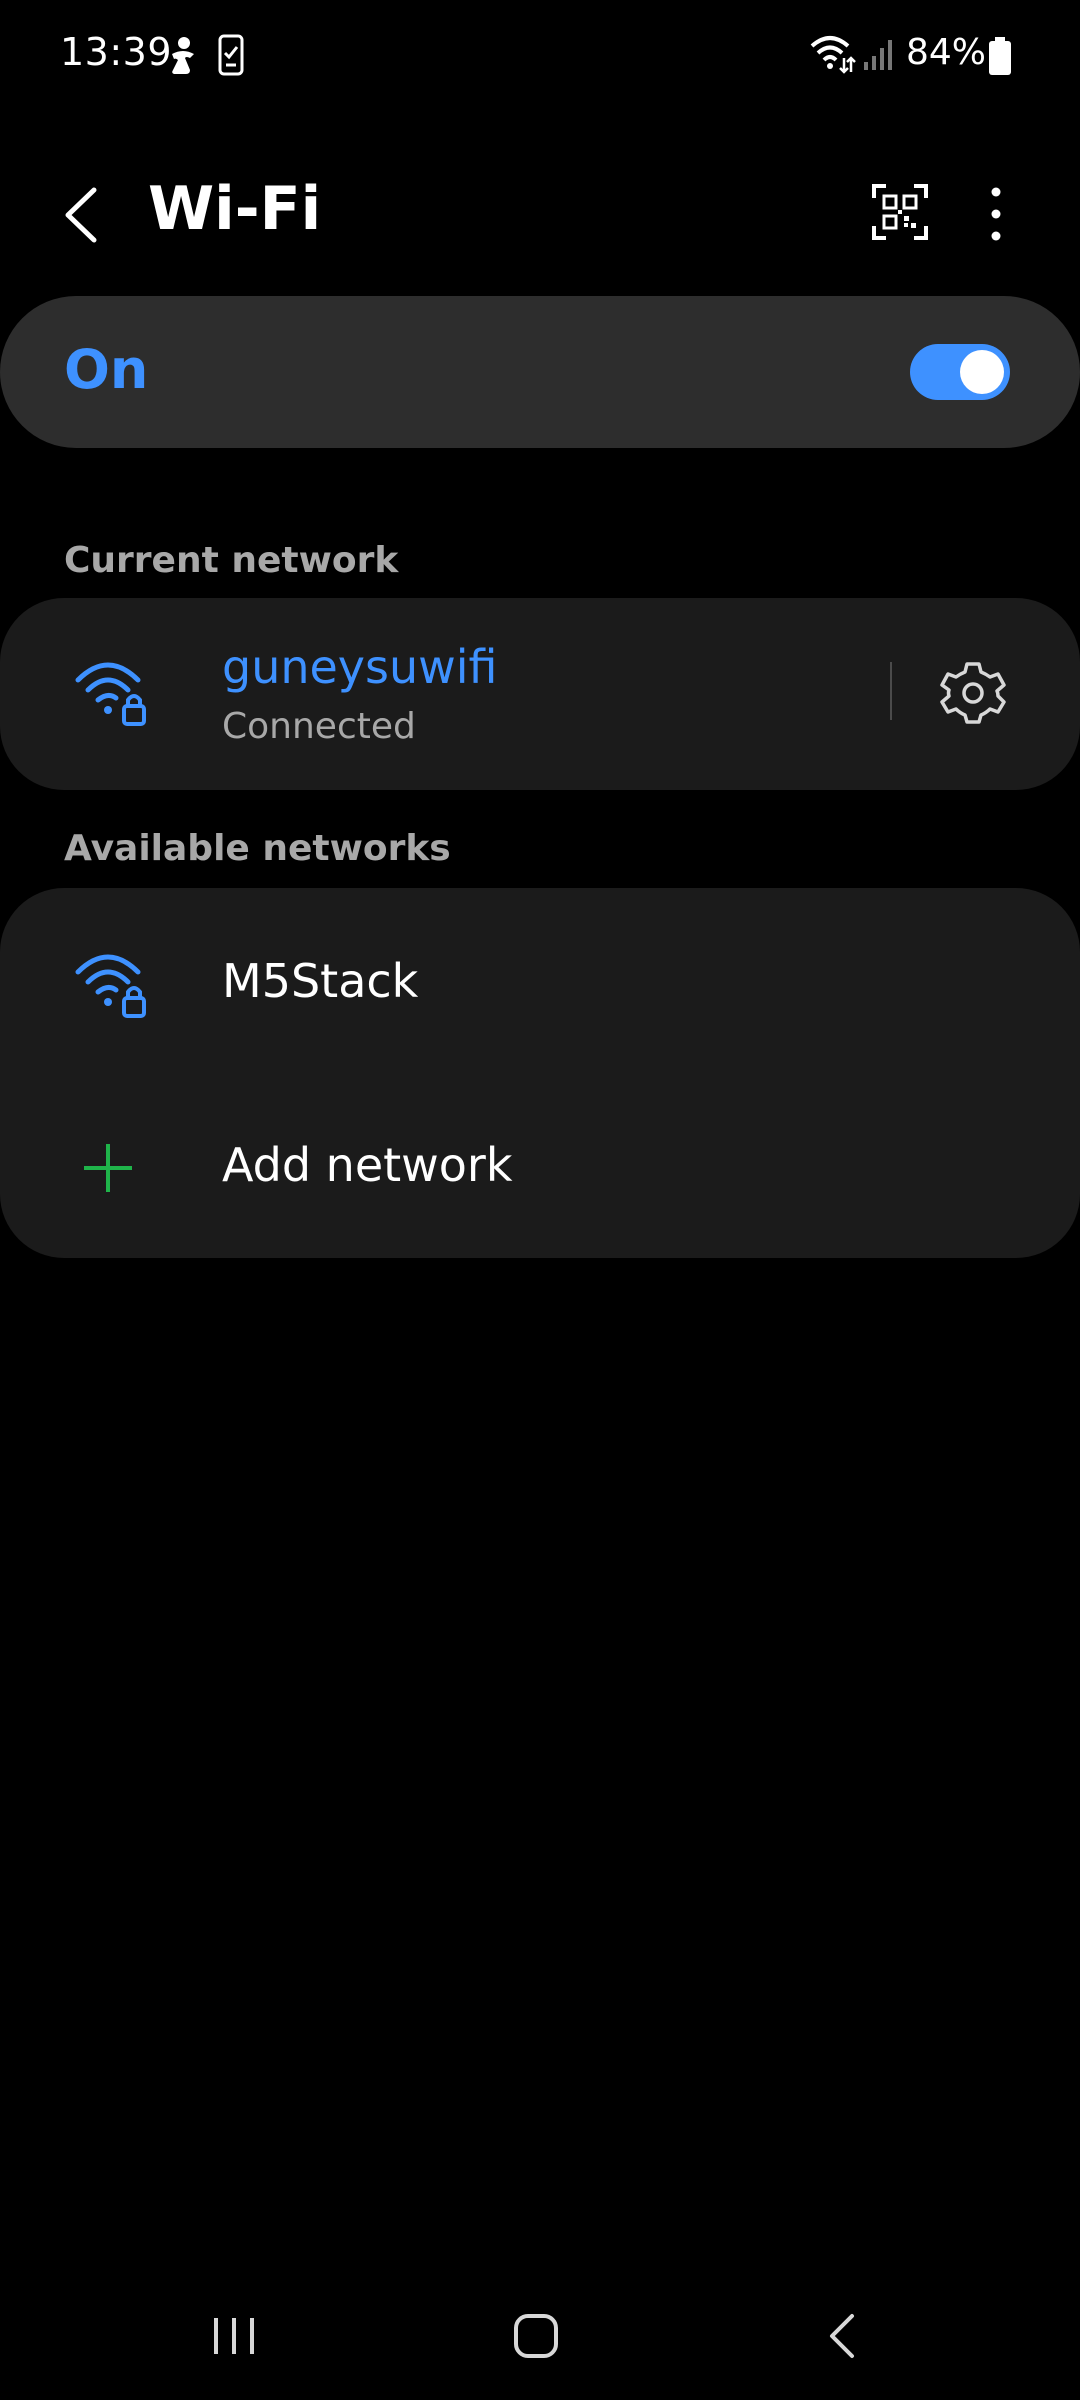 Image resolution: width=1080 pixels, height=2400 pixels. I want to click on network-row-m5stack: M5Stack, so click(540, 980).